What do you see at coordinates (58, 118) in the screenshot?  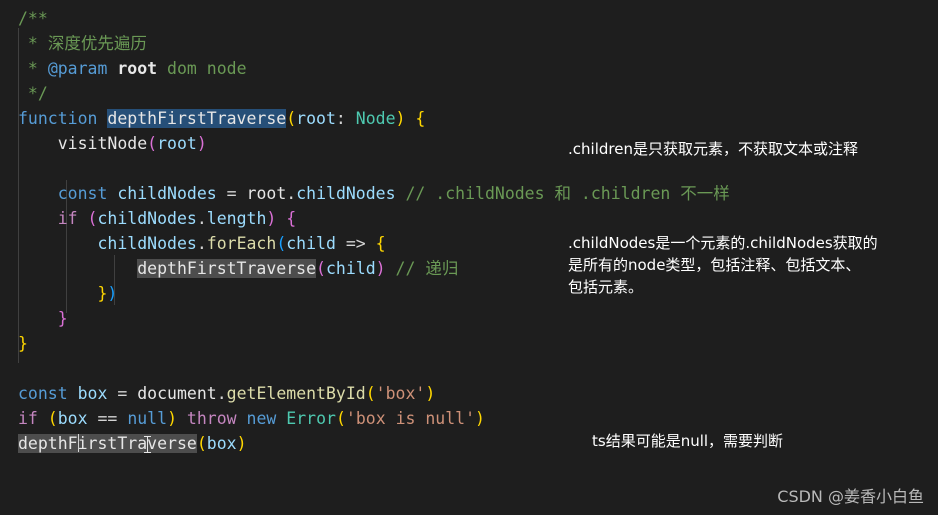 I see `token-keyword-function: function` at bounding box center [58, 118].